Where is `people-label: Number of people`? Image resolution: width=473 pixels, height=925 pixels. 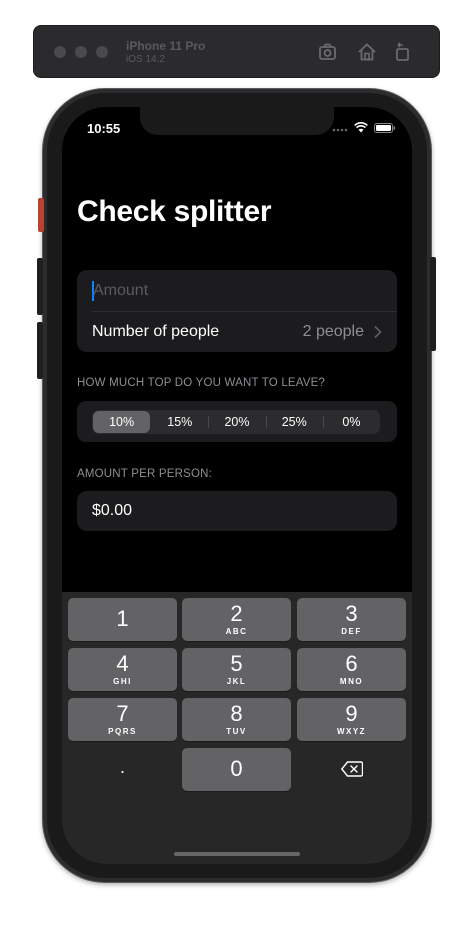 people-label: Number of people is located at coordinates (156, 331).